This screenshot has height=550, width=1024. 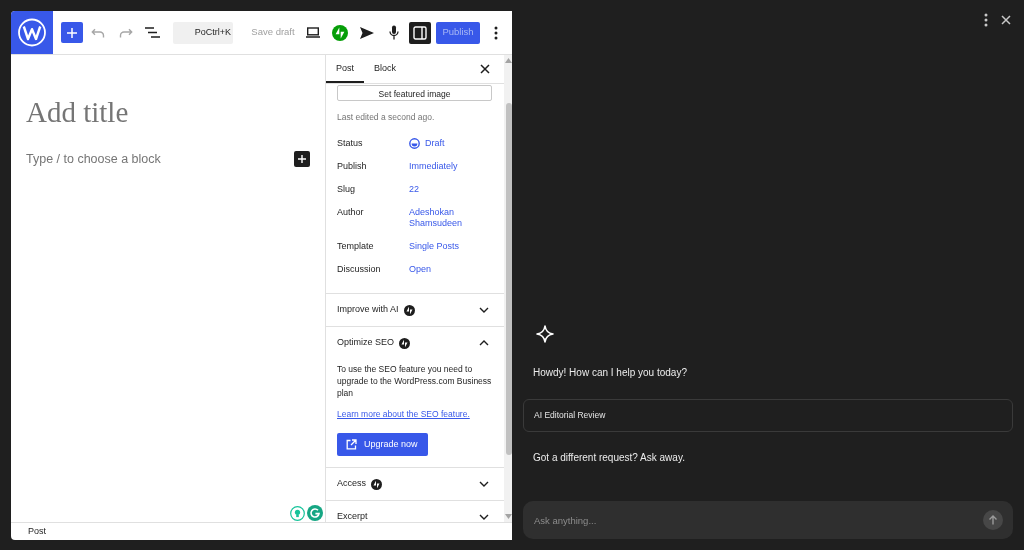 What do you see at coordinates (485, 69) in the screenshot?
I see `close-icon` at bounding box center [485, 69].